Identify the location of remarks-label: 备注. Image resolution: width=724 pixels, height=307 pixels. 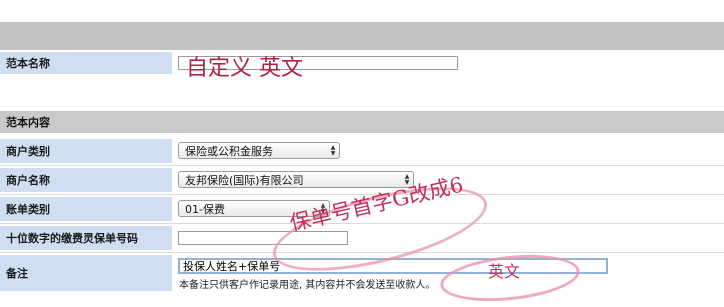
(86, 273).